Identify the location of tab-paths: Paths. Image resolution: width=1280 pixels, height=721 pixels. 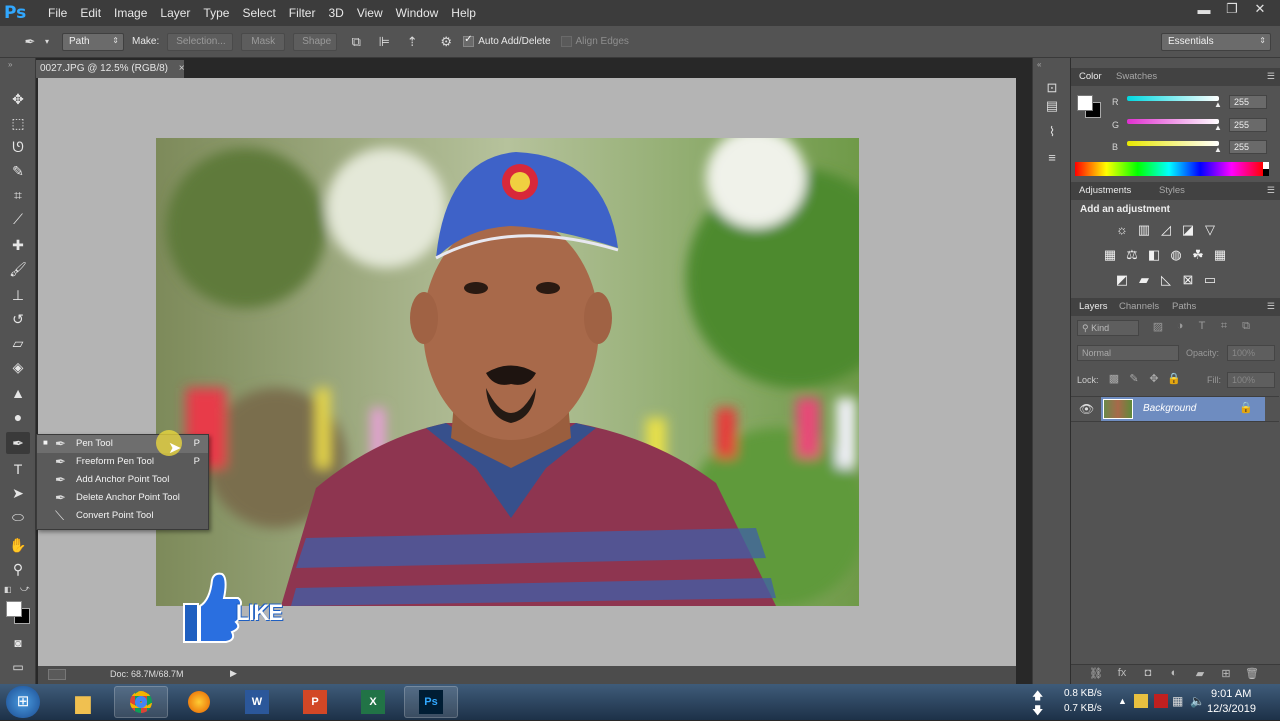
(1184, 306).